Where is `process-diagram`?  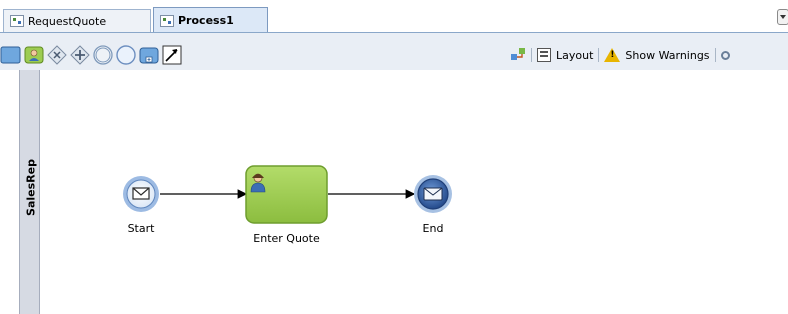 process-diagram is located at coordinates (287, 194).